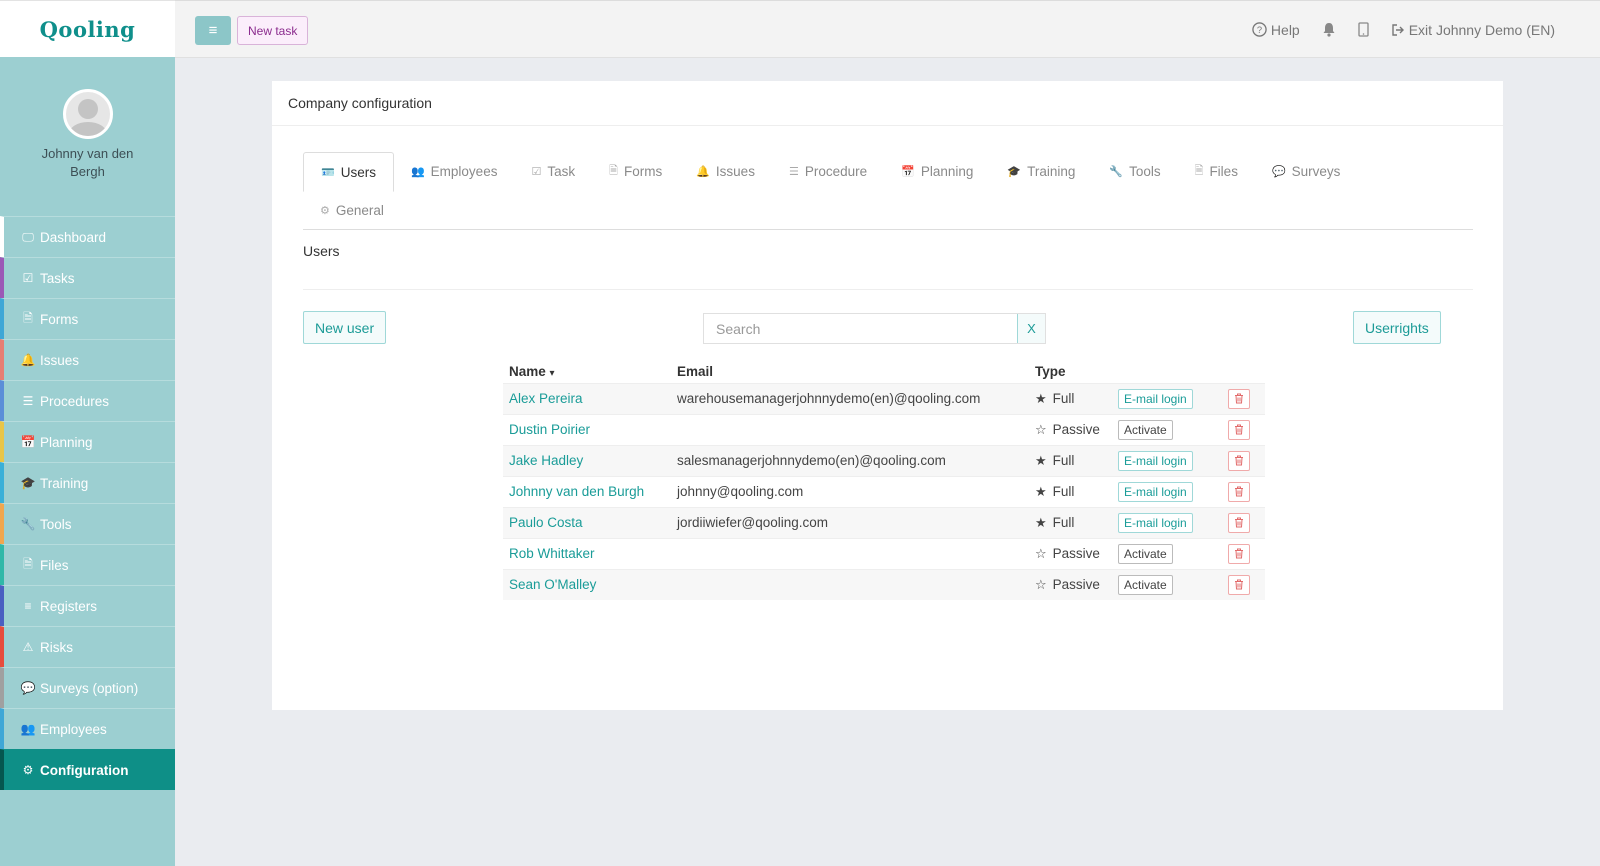 The width and height of the screenshot is (1600, 866). Describe the element at coordinates (87, 687) in the screenshot. I see `sidebar-item-surveys-option: 💬 Surveys (option)` at that location.